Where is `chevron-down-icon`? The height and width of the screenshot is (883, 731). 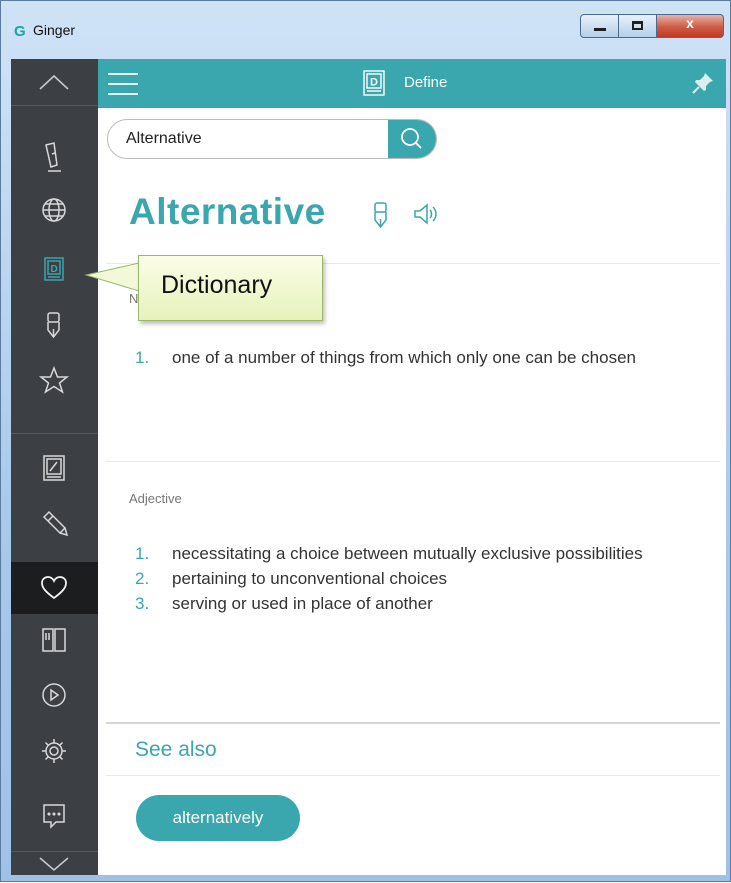 chevron-down-icon is located at coordinates (54, 864).